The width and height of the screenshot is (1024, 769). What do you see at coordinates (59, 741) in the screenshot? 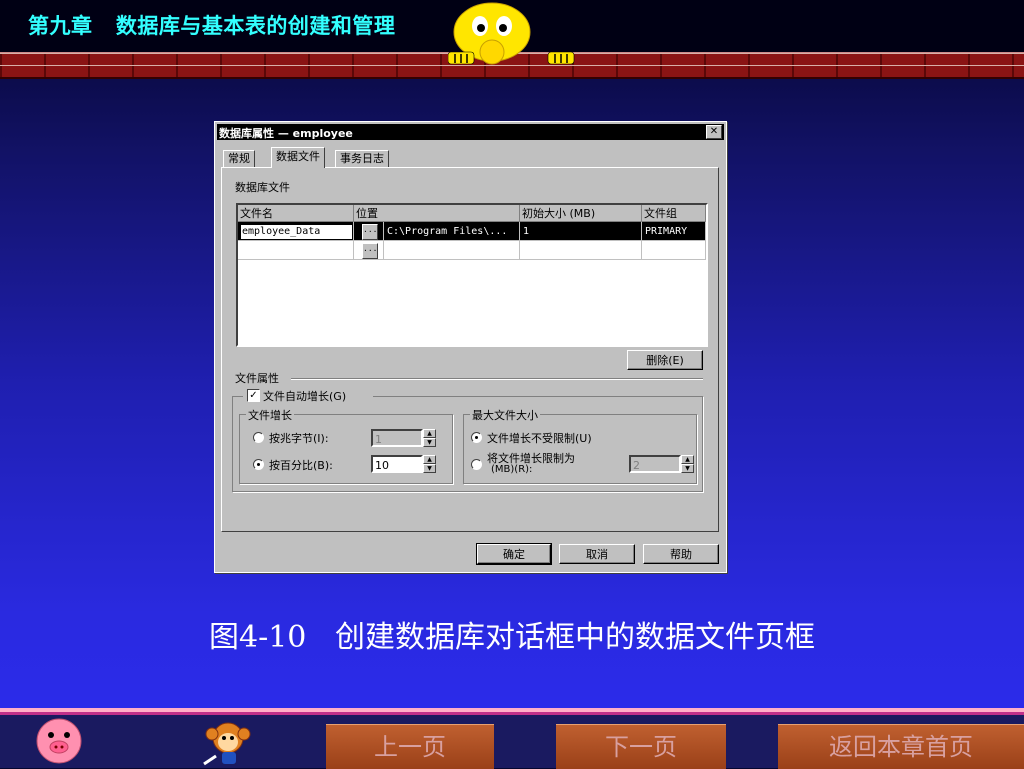
I see `pig-face-icon` at bounding box center [59, 741].